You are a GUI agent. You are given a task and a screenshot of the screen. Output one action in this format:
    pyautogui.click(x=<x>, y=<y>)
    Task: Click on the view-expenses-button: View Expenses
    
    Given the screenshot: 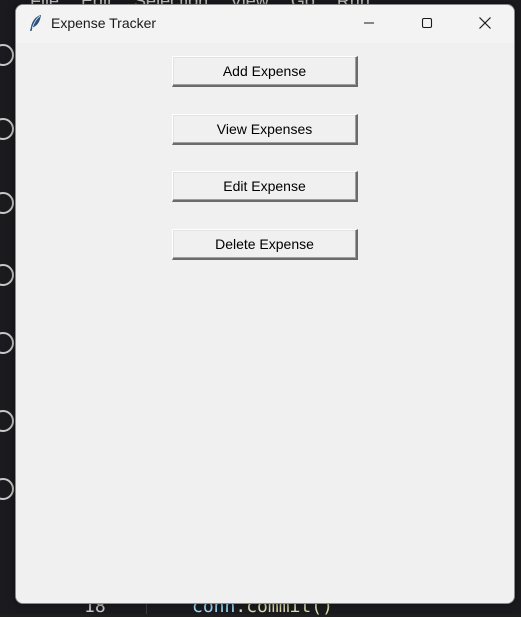 What is the action you would take?
    pyautogui.click(x=265, y=129)
    